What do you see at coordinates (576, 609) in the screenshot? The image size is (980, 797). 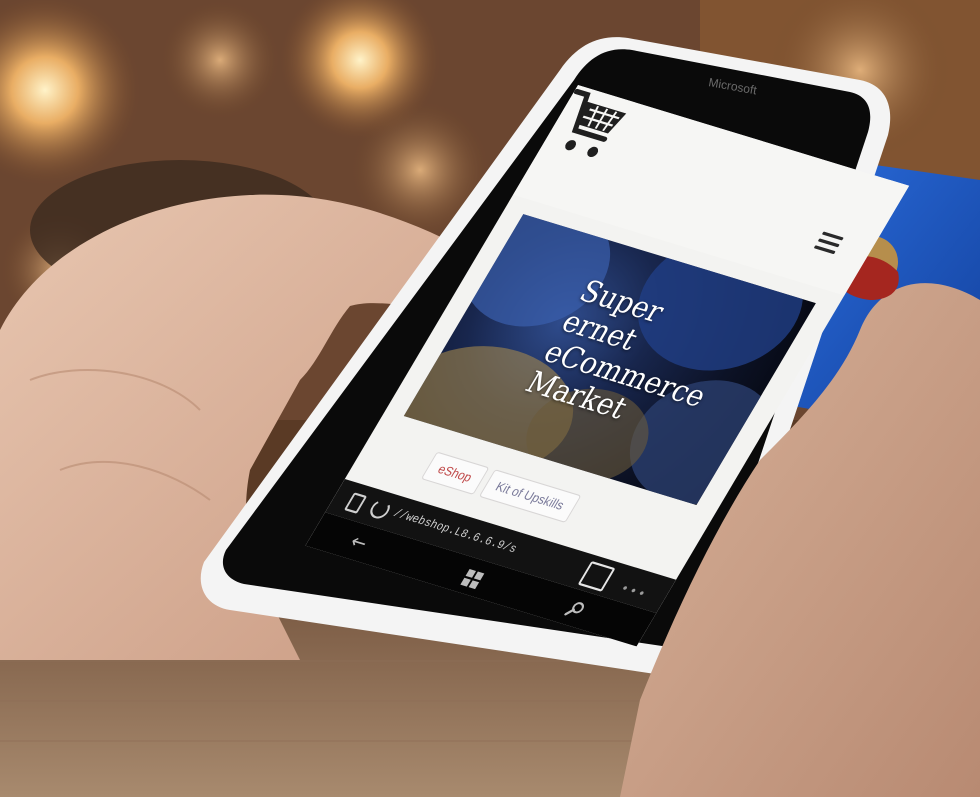 I see `search-icon` at bounding box center [576, 609].